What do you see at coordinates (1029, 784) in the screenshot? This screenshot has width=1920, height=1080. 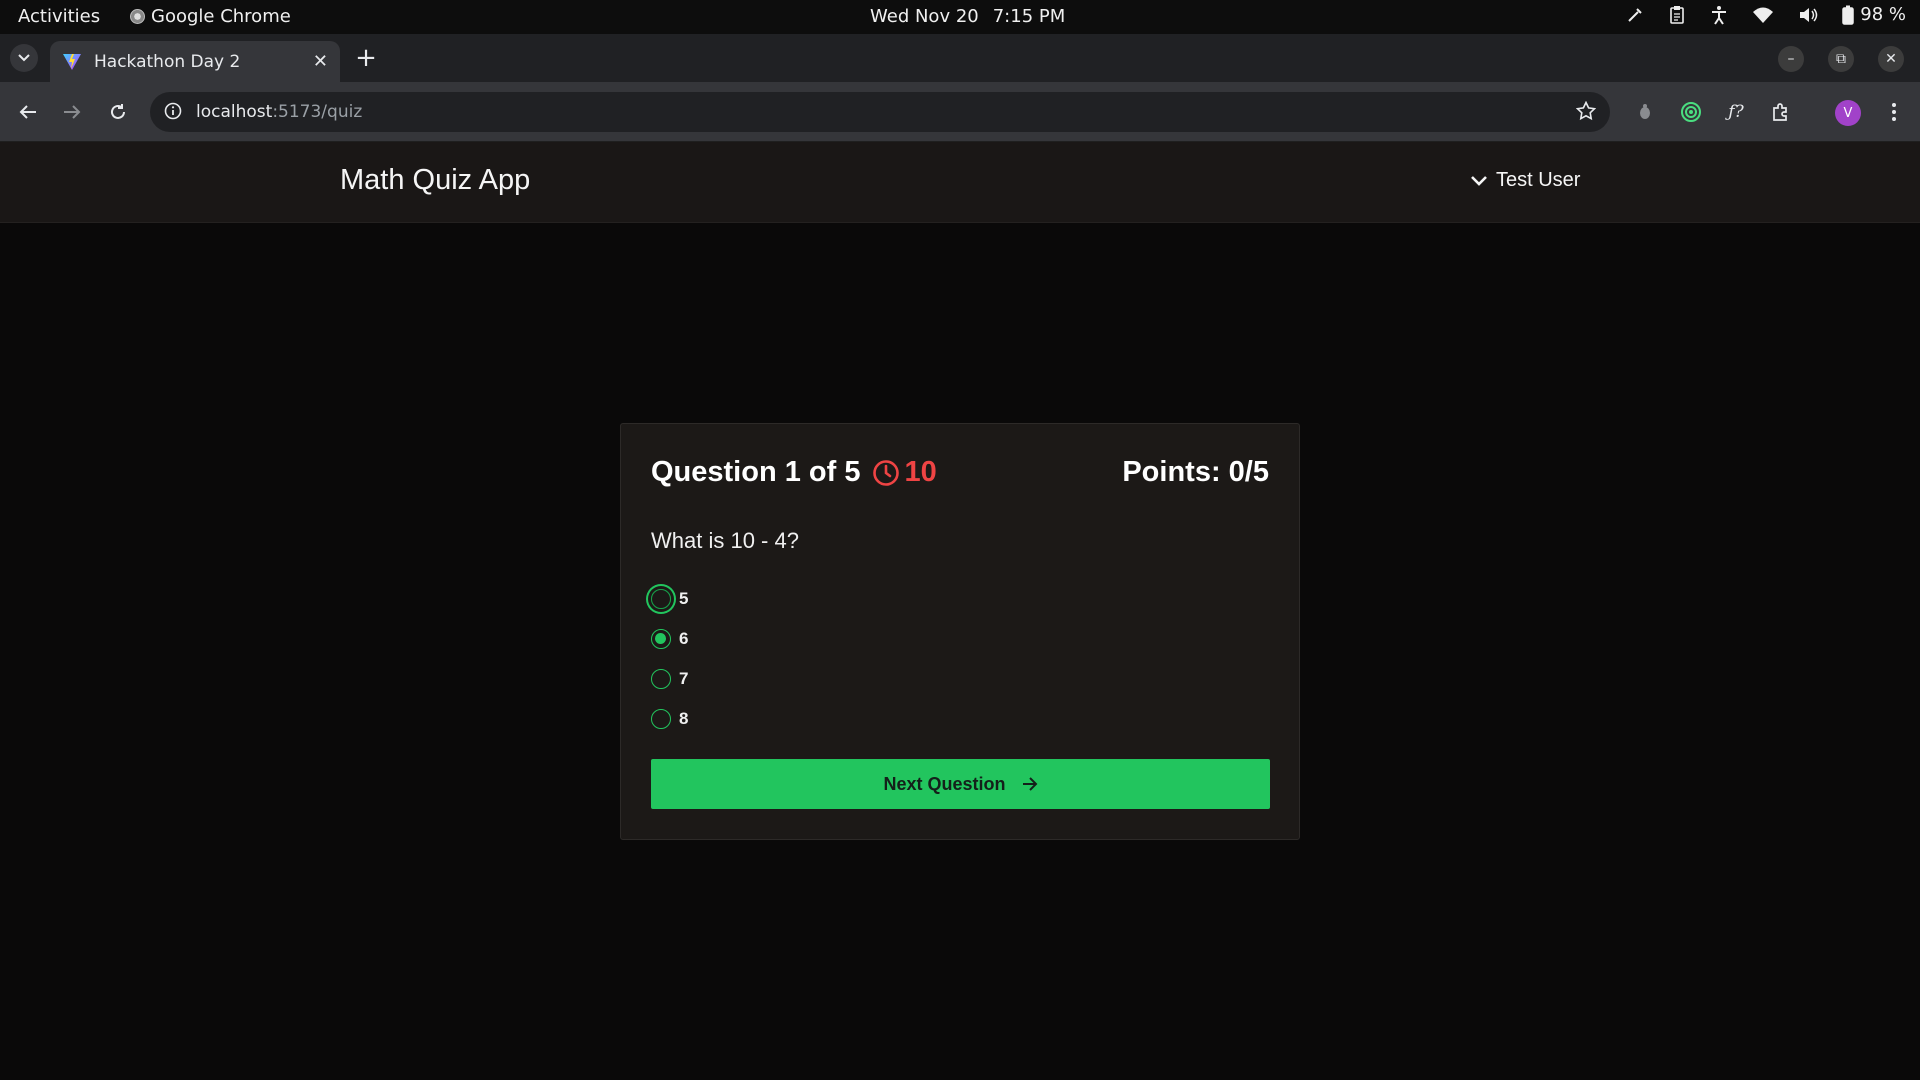 I see `arrow-right-icon` at bounding box center [1029, 784].